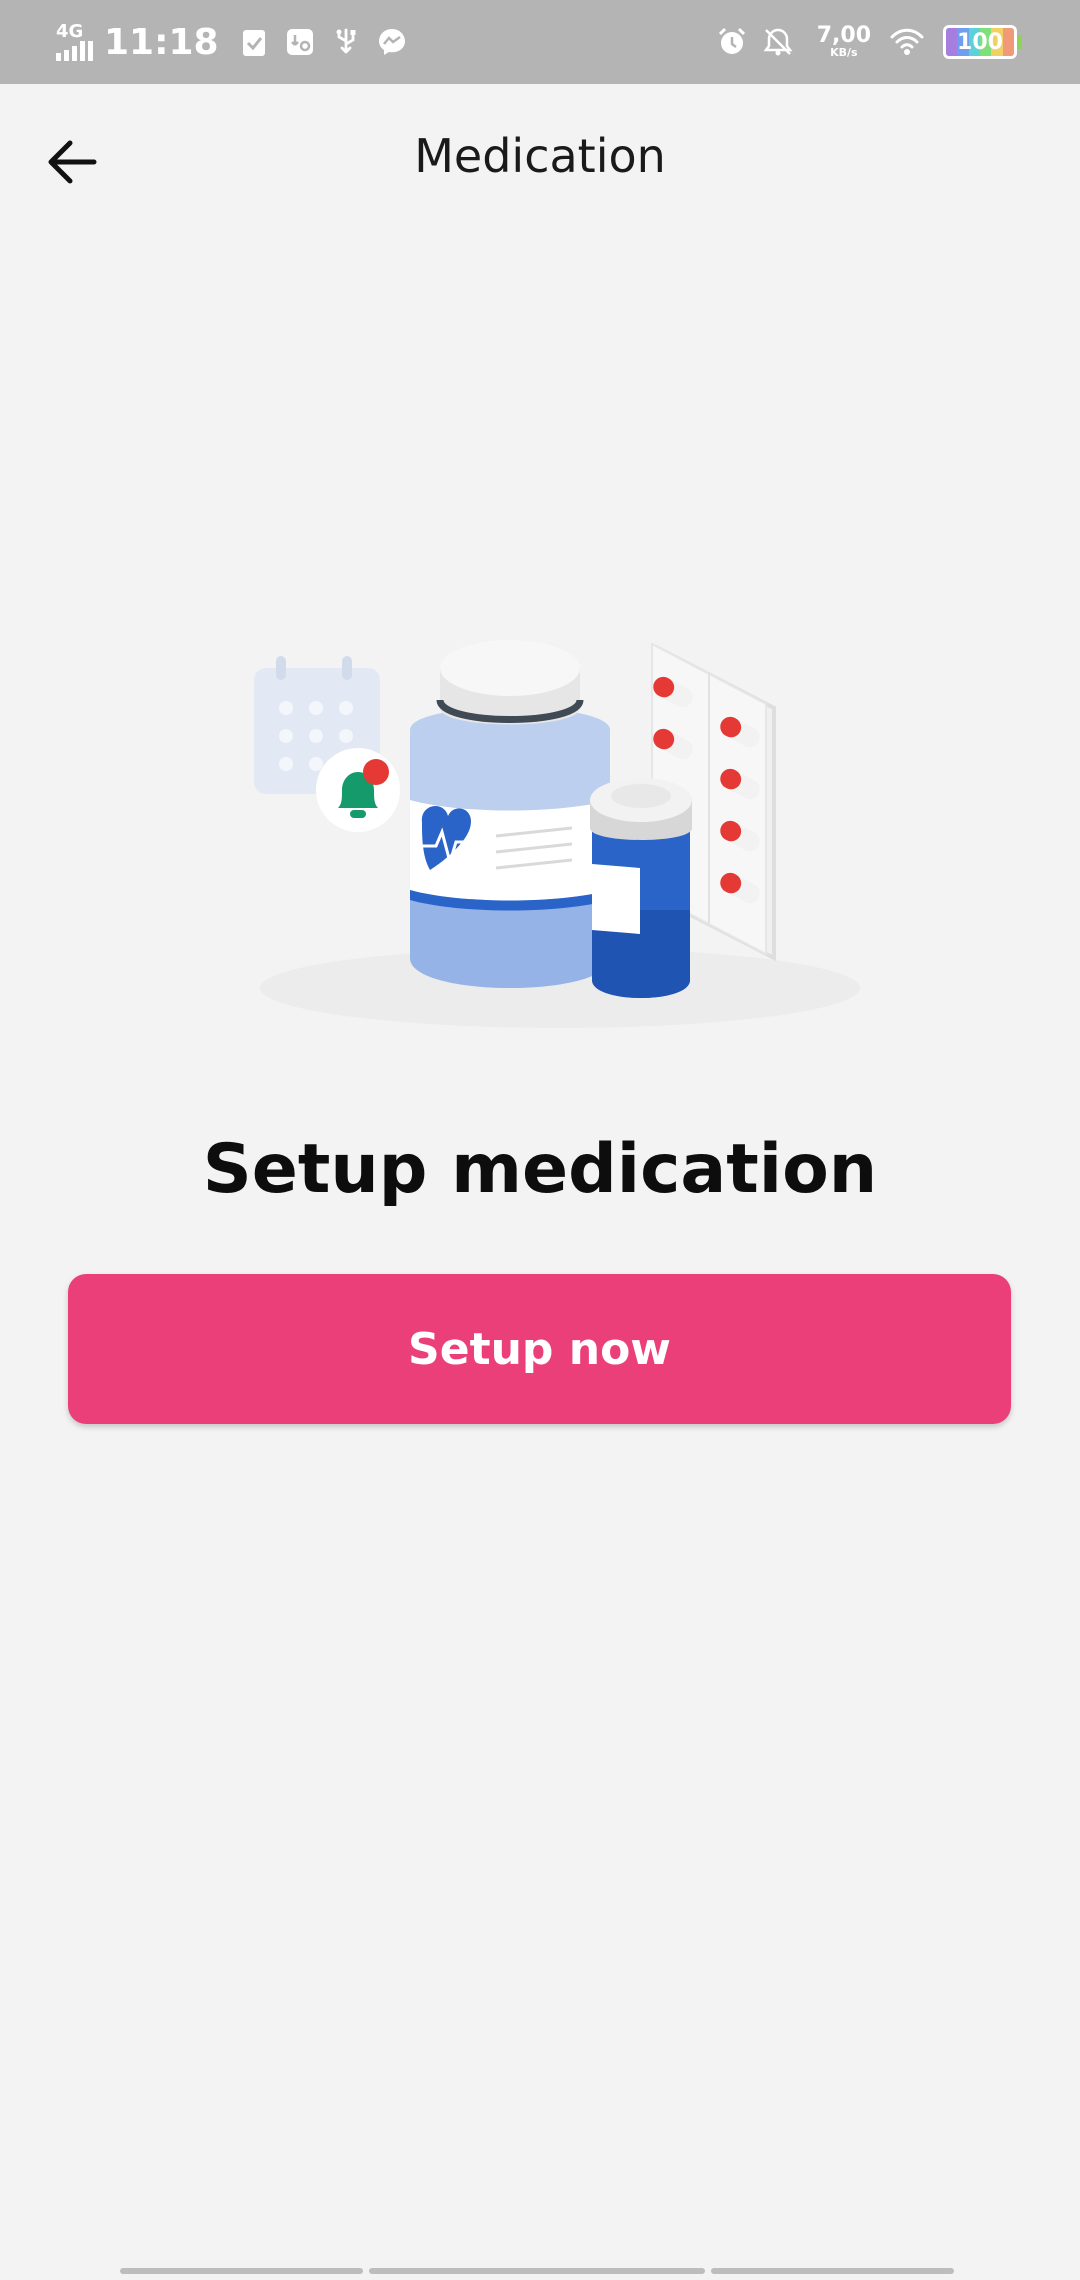  I want to click on wifi-icon, so click(907, 41).